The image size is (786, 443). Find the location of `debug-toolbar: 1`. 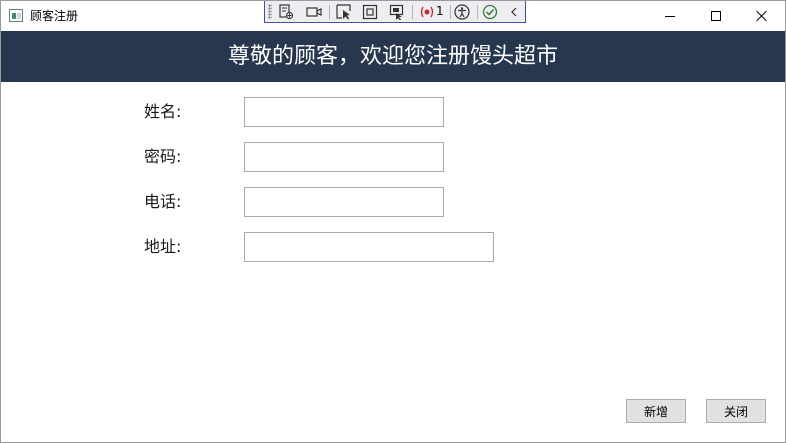

debug-toolbar: 1 is located at coordinates (395, 12).